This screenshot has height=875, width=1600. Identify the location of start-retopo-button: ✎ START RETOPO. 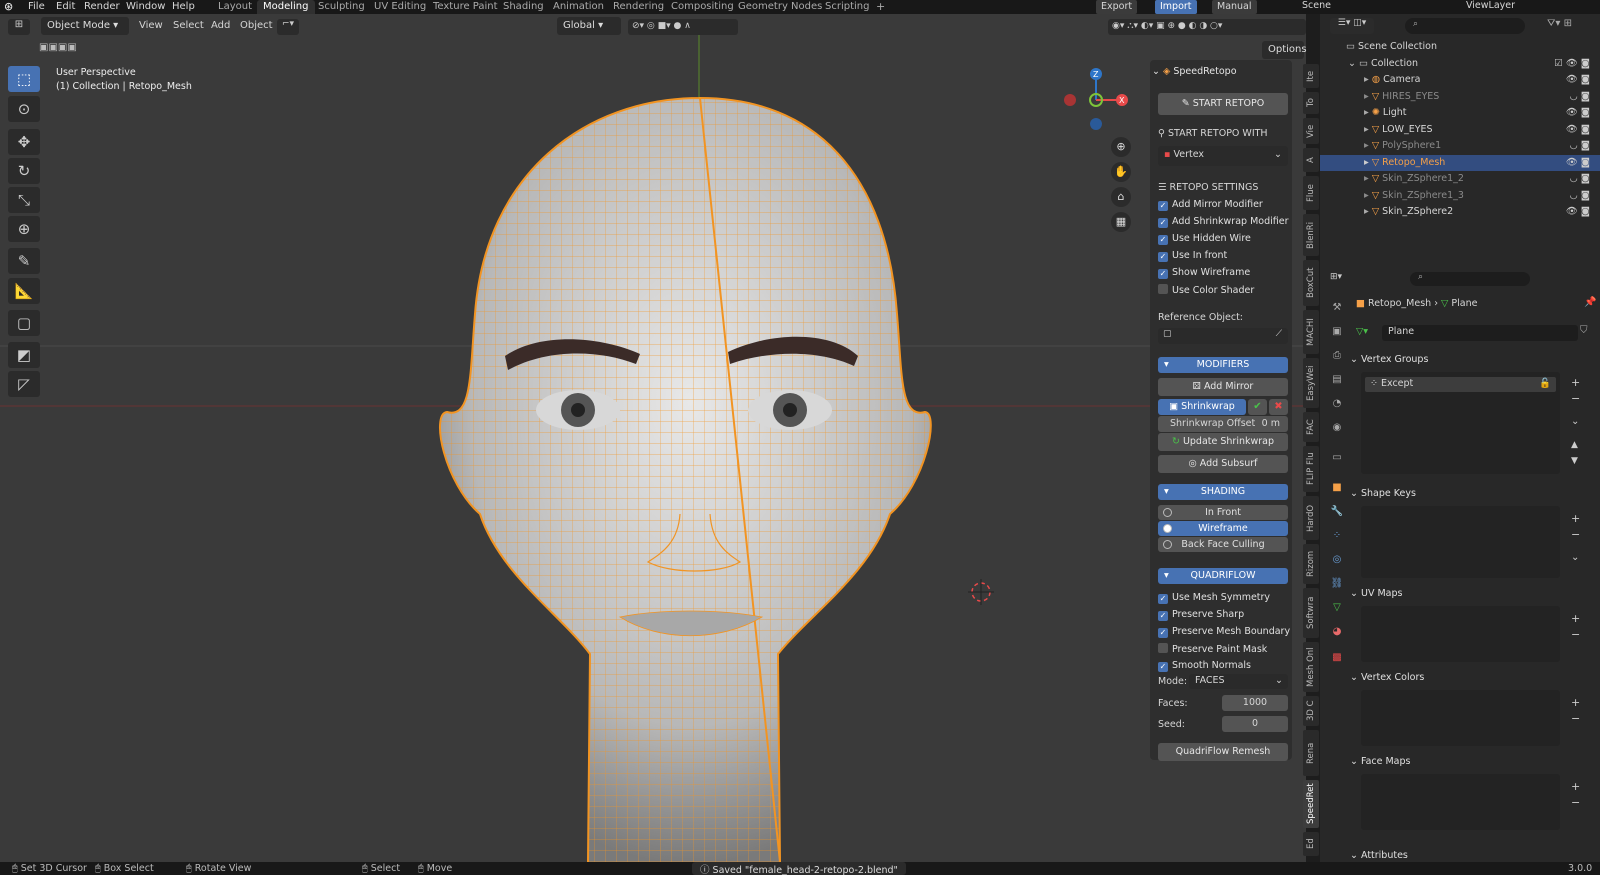
(1223, 104).